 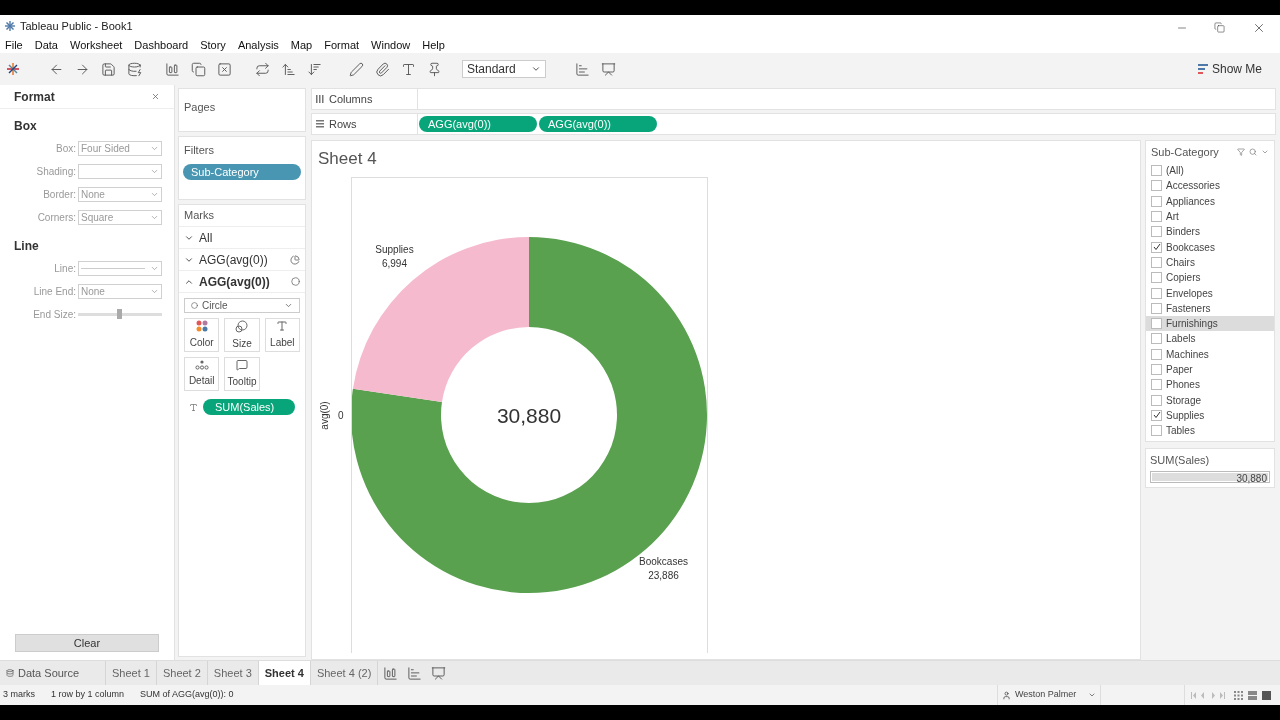 I want to click on filter-list-item: Furnishings, so click(x=1210, y=323).